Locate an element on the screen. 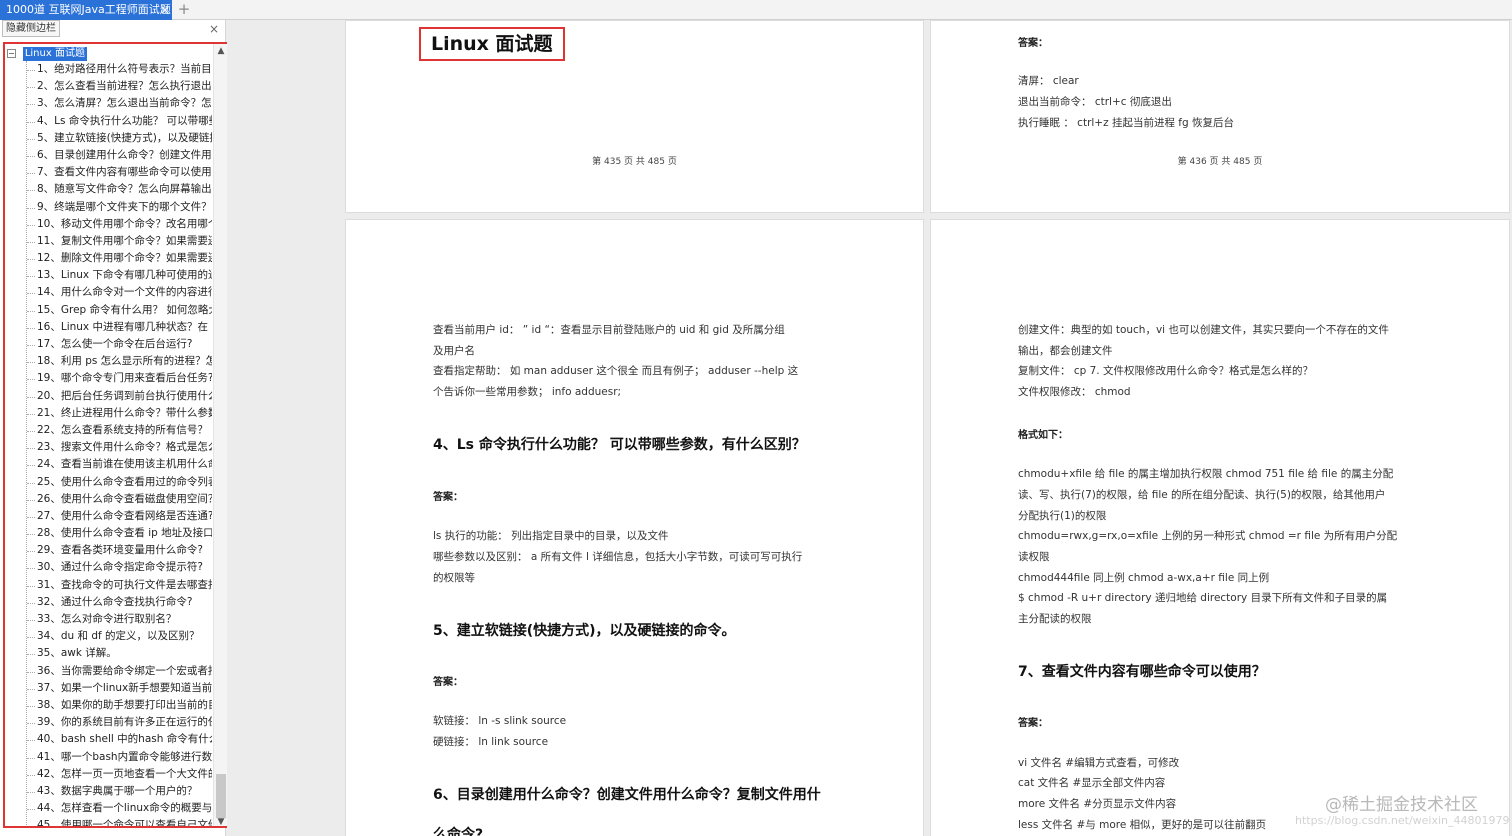  body-line: 及用户名 is located at coordinates (454, 351).